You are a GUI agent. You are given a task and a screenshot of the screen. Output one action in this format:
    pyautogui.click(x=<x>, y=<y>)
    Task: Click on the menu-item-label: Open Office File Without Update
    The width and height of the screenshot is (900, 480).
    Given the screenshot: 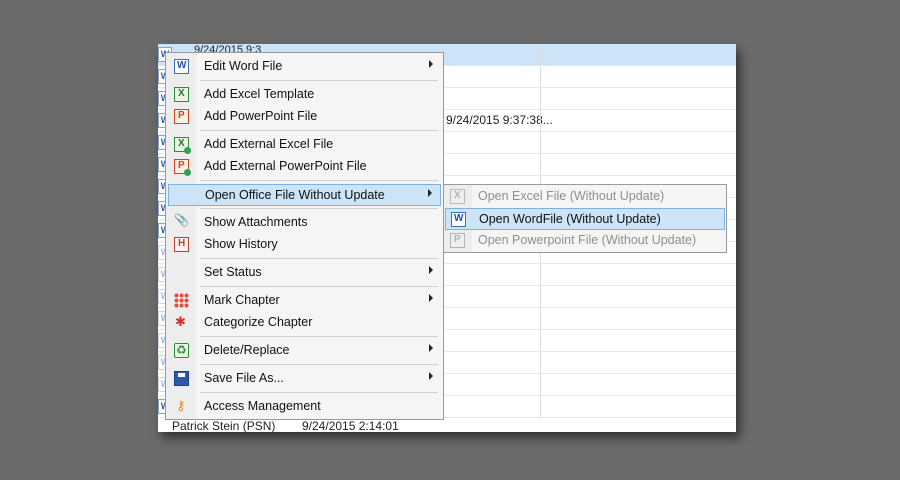 What is the action you would take?
    pyautogui.click(x=295, y=195)
    